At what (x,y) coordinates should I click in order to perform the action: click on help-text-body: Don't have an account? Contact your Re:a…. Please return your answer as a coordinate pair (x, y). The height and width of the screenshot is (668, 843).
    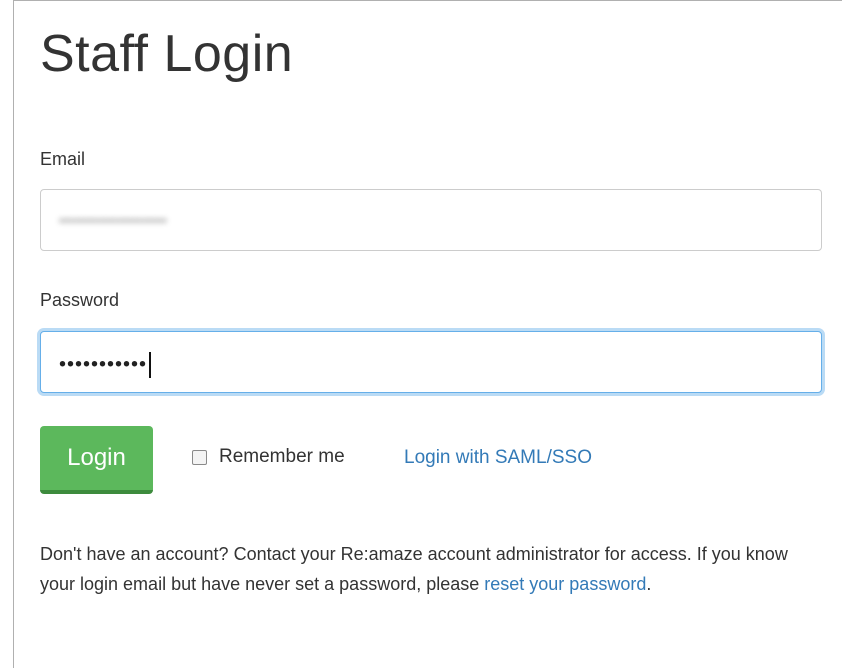
    Looking at the image, I should click on (414, 569).